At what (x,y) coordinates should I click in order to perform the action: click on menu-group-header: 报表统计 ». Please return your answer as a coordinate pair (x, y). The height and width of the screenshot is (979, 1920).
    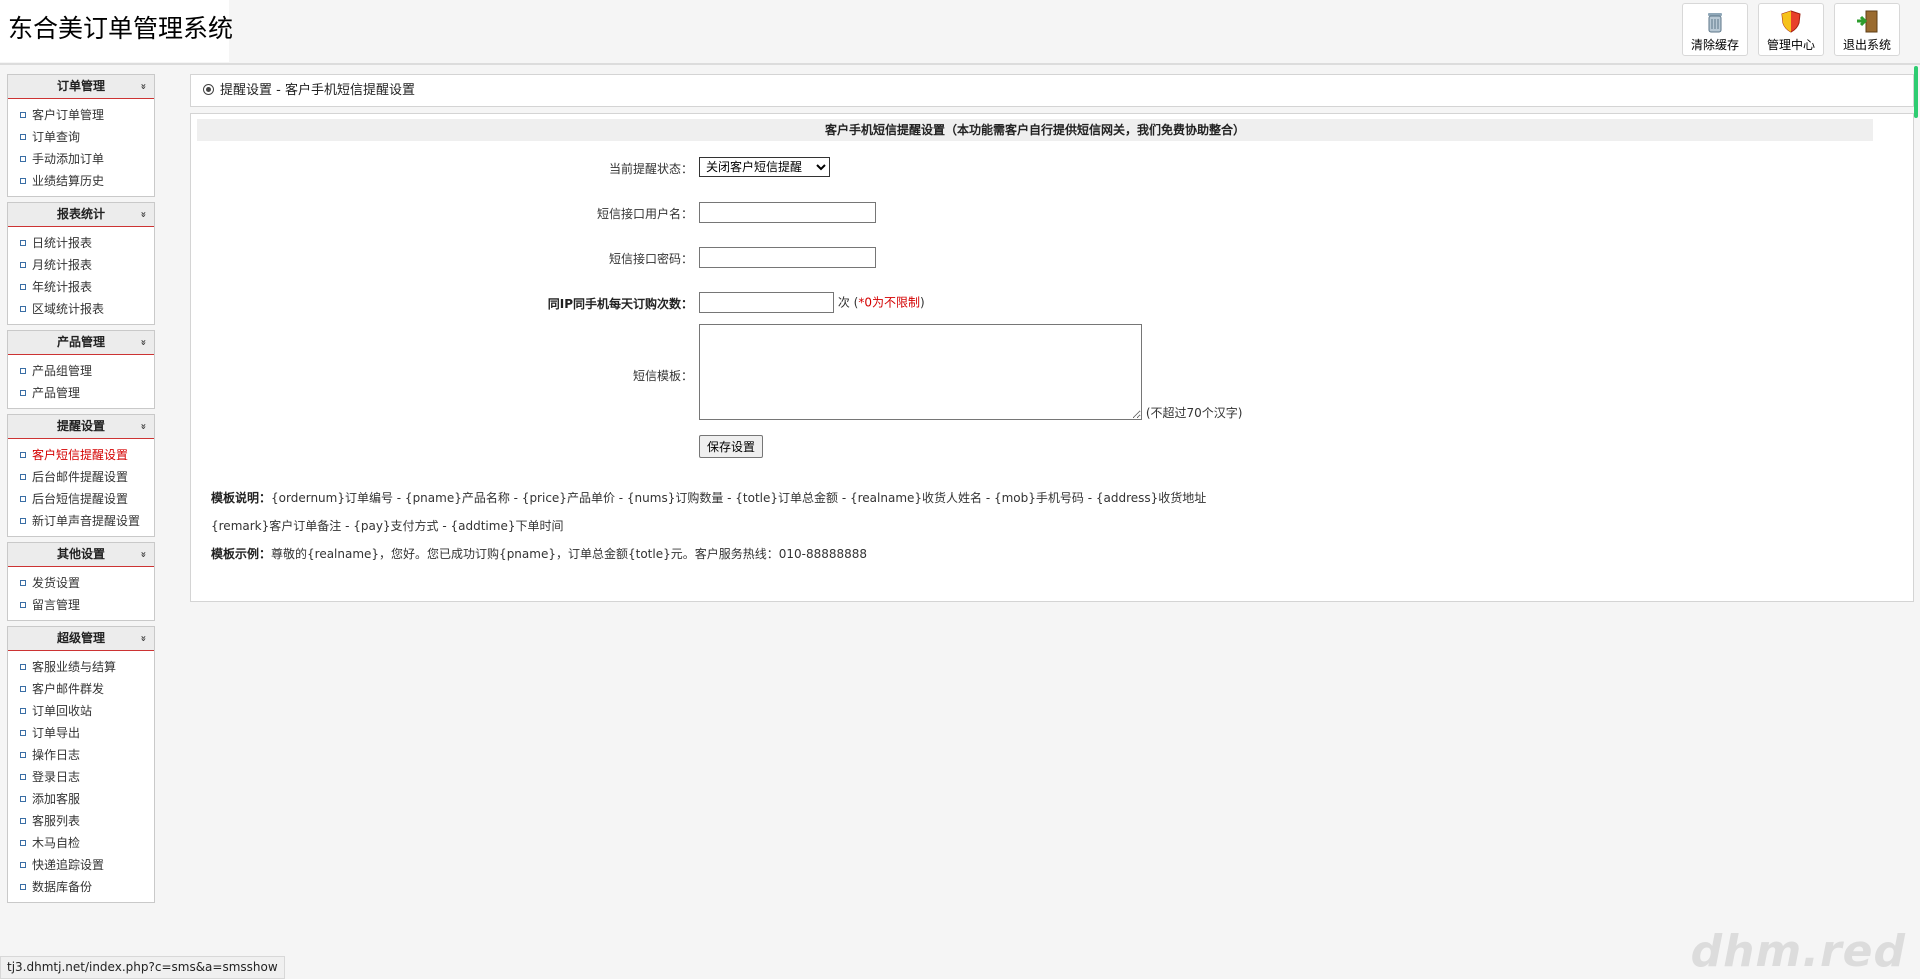
    Looking at the image, I should click on (81, 215).